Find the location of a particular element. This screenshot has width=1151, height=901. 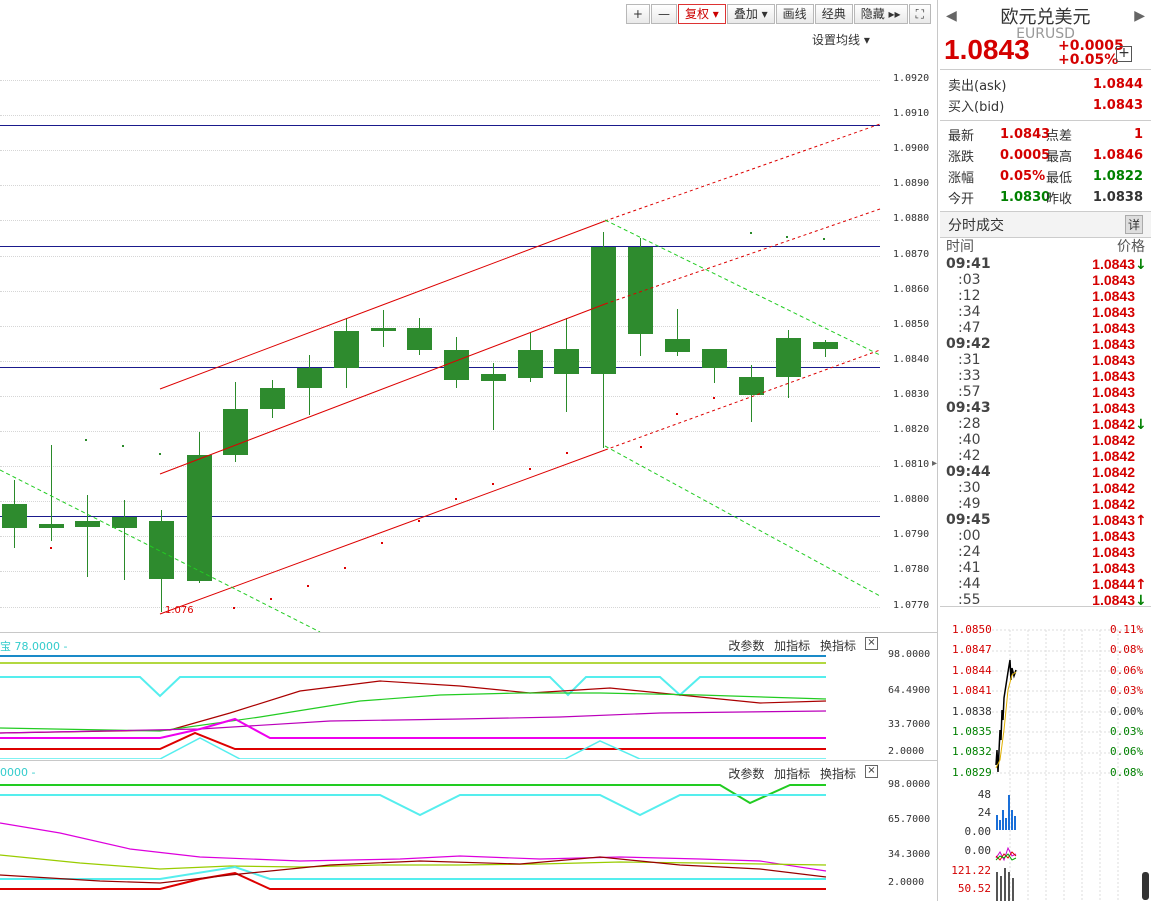

tick-direction-icon: ↓ is located at coordinates (1141, 425).